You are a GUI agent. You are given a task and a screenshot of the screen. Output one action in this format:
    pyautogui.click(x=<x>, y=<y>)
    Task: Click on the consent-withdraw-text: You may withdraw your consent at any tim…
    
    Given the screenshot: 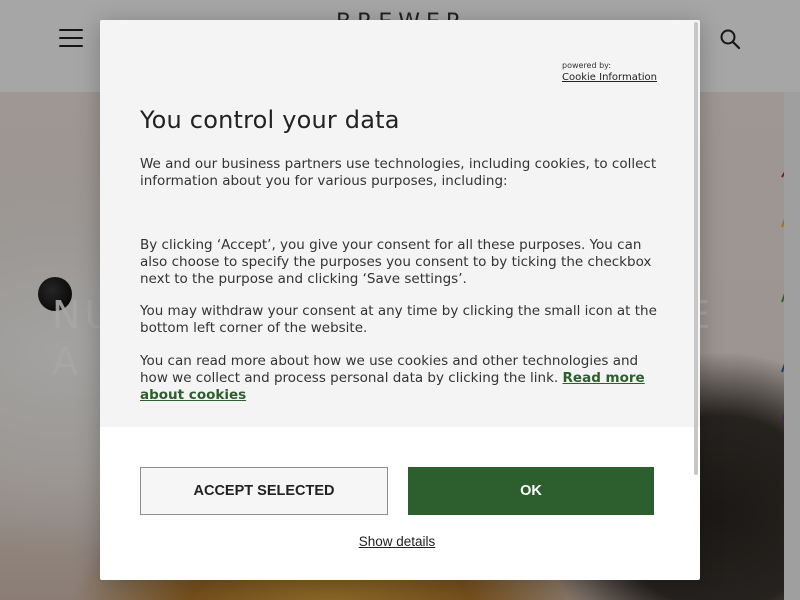 What is the action you would take?
    pyautogui.click(x=398, y=319)
    